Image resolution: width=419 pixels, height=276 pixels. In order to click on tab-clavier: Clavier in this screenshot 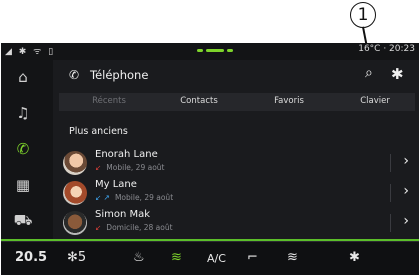, I will do `click(375, 101)`.